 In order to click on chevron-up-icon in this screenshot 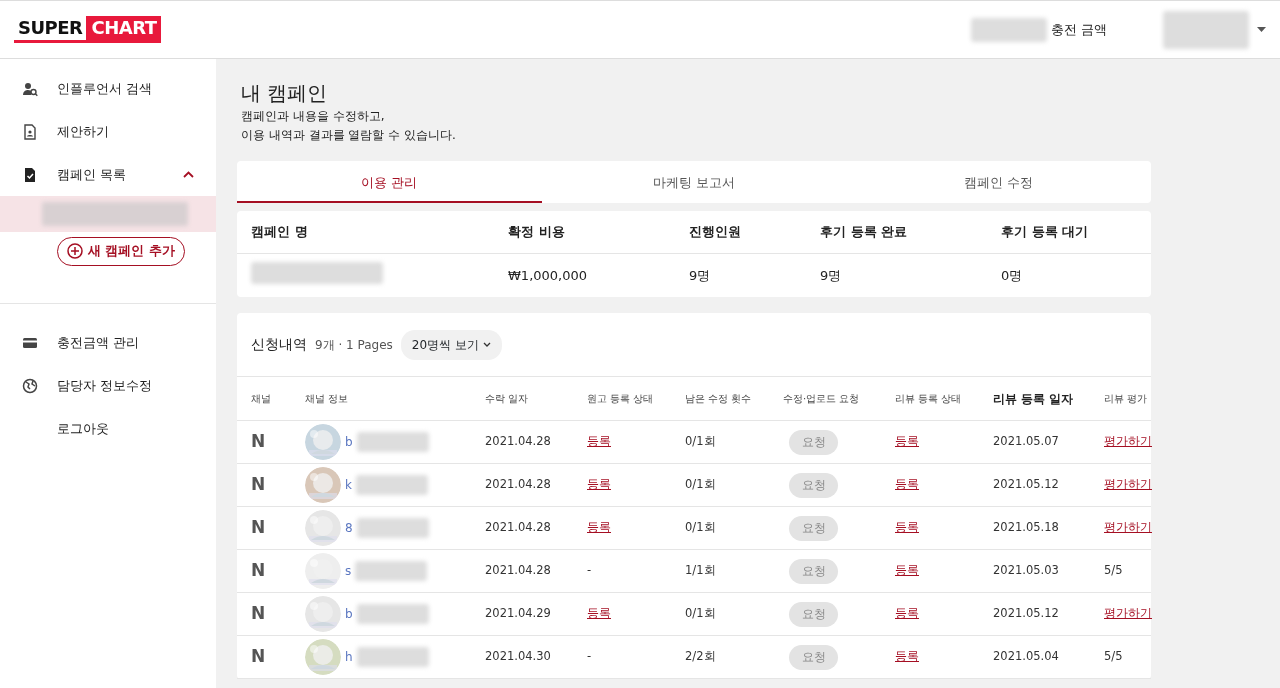, I will do `click(188, 174)`.